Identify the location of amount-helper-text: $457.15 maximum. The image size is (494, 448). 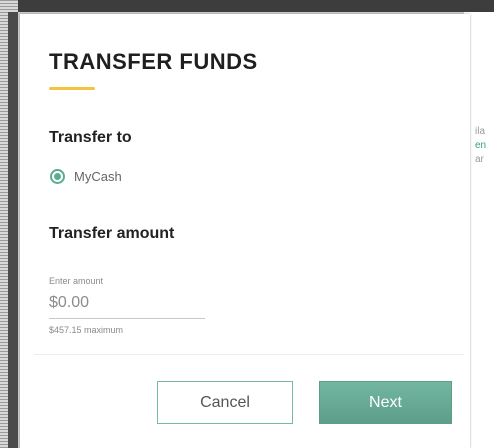
(86, 330).